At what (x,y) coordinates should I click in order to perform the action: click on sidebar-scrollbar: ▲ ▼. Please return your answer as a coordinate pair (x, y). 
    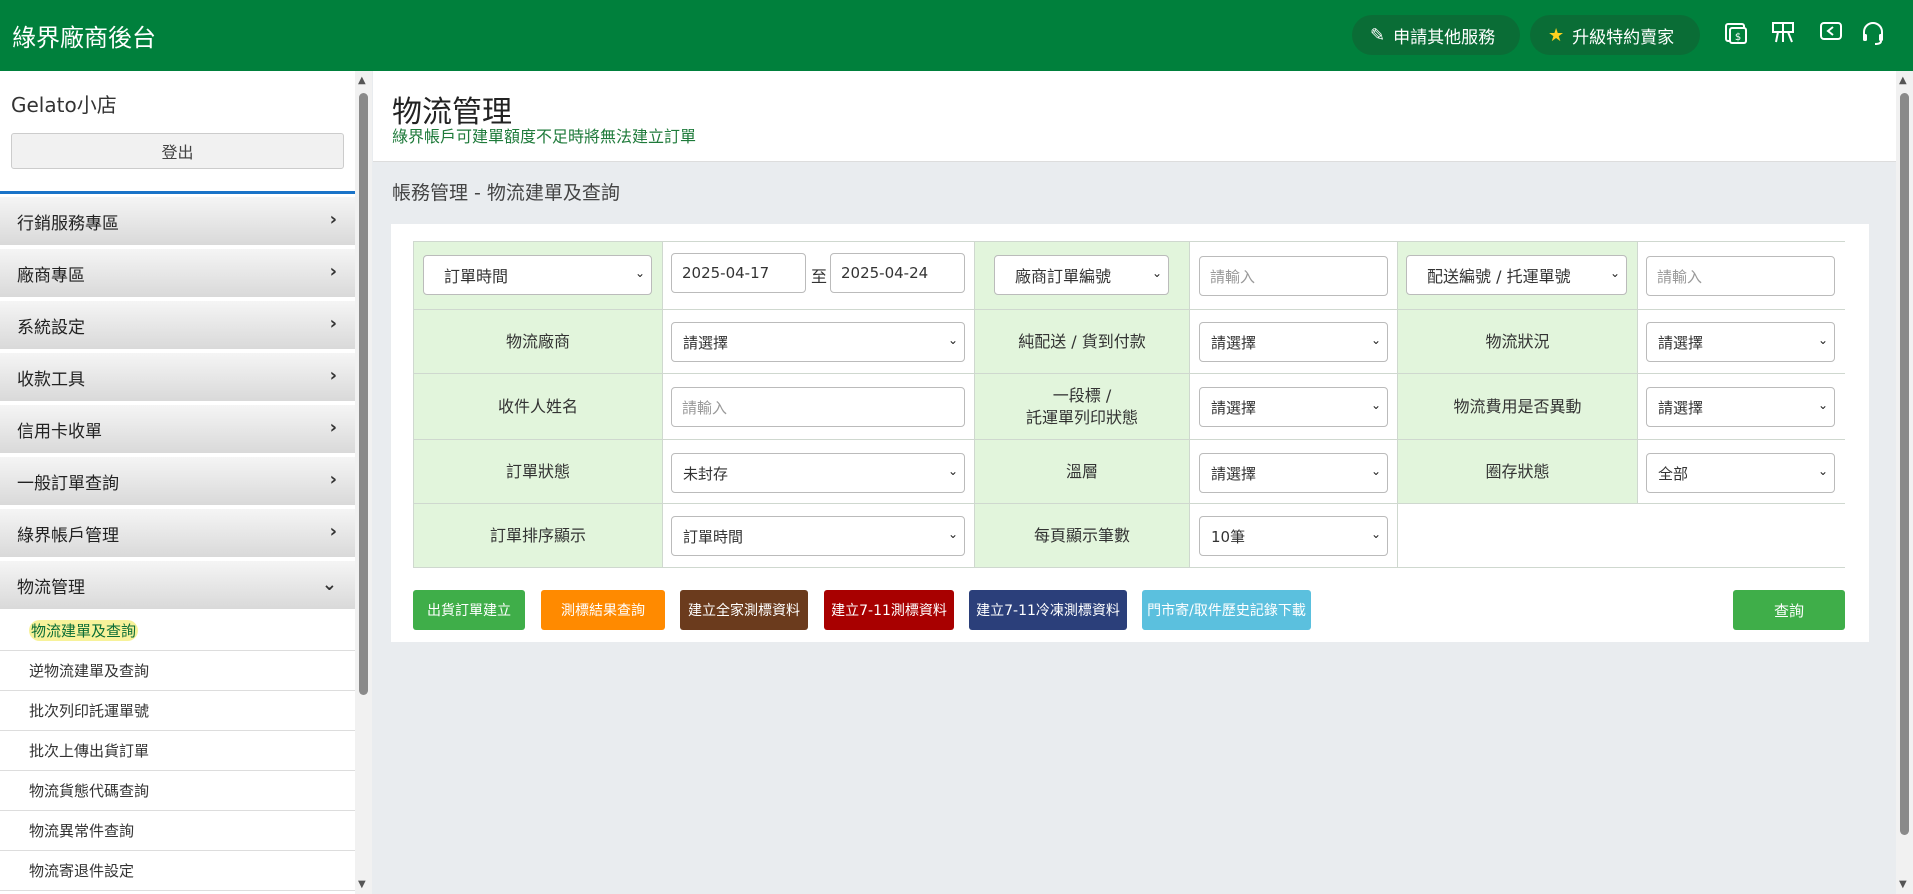
    Looking at the image, I should click on (363, 482).